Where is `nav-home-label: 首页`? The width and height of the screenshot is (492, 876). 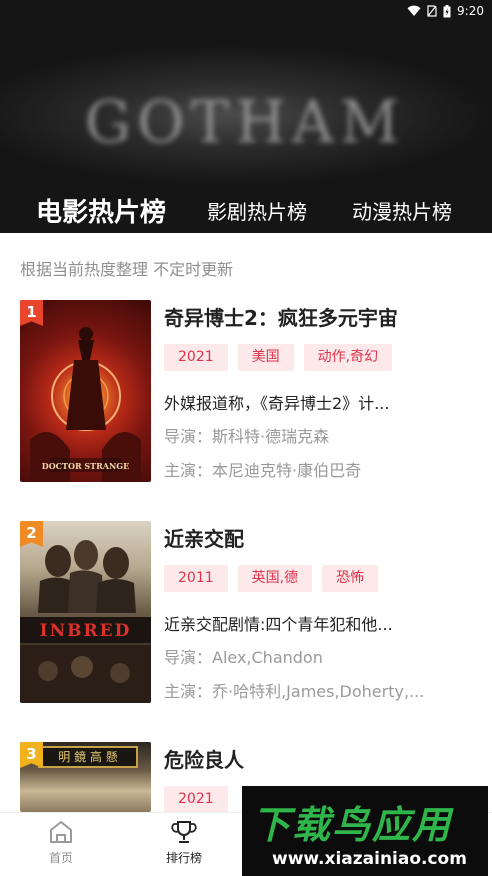 nav-home-label: 首页 is located at coordinates (60, 858).